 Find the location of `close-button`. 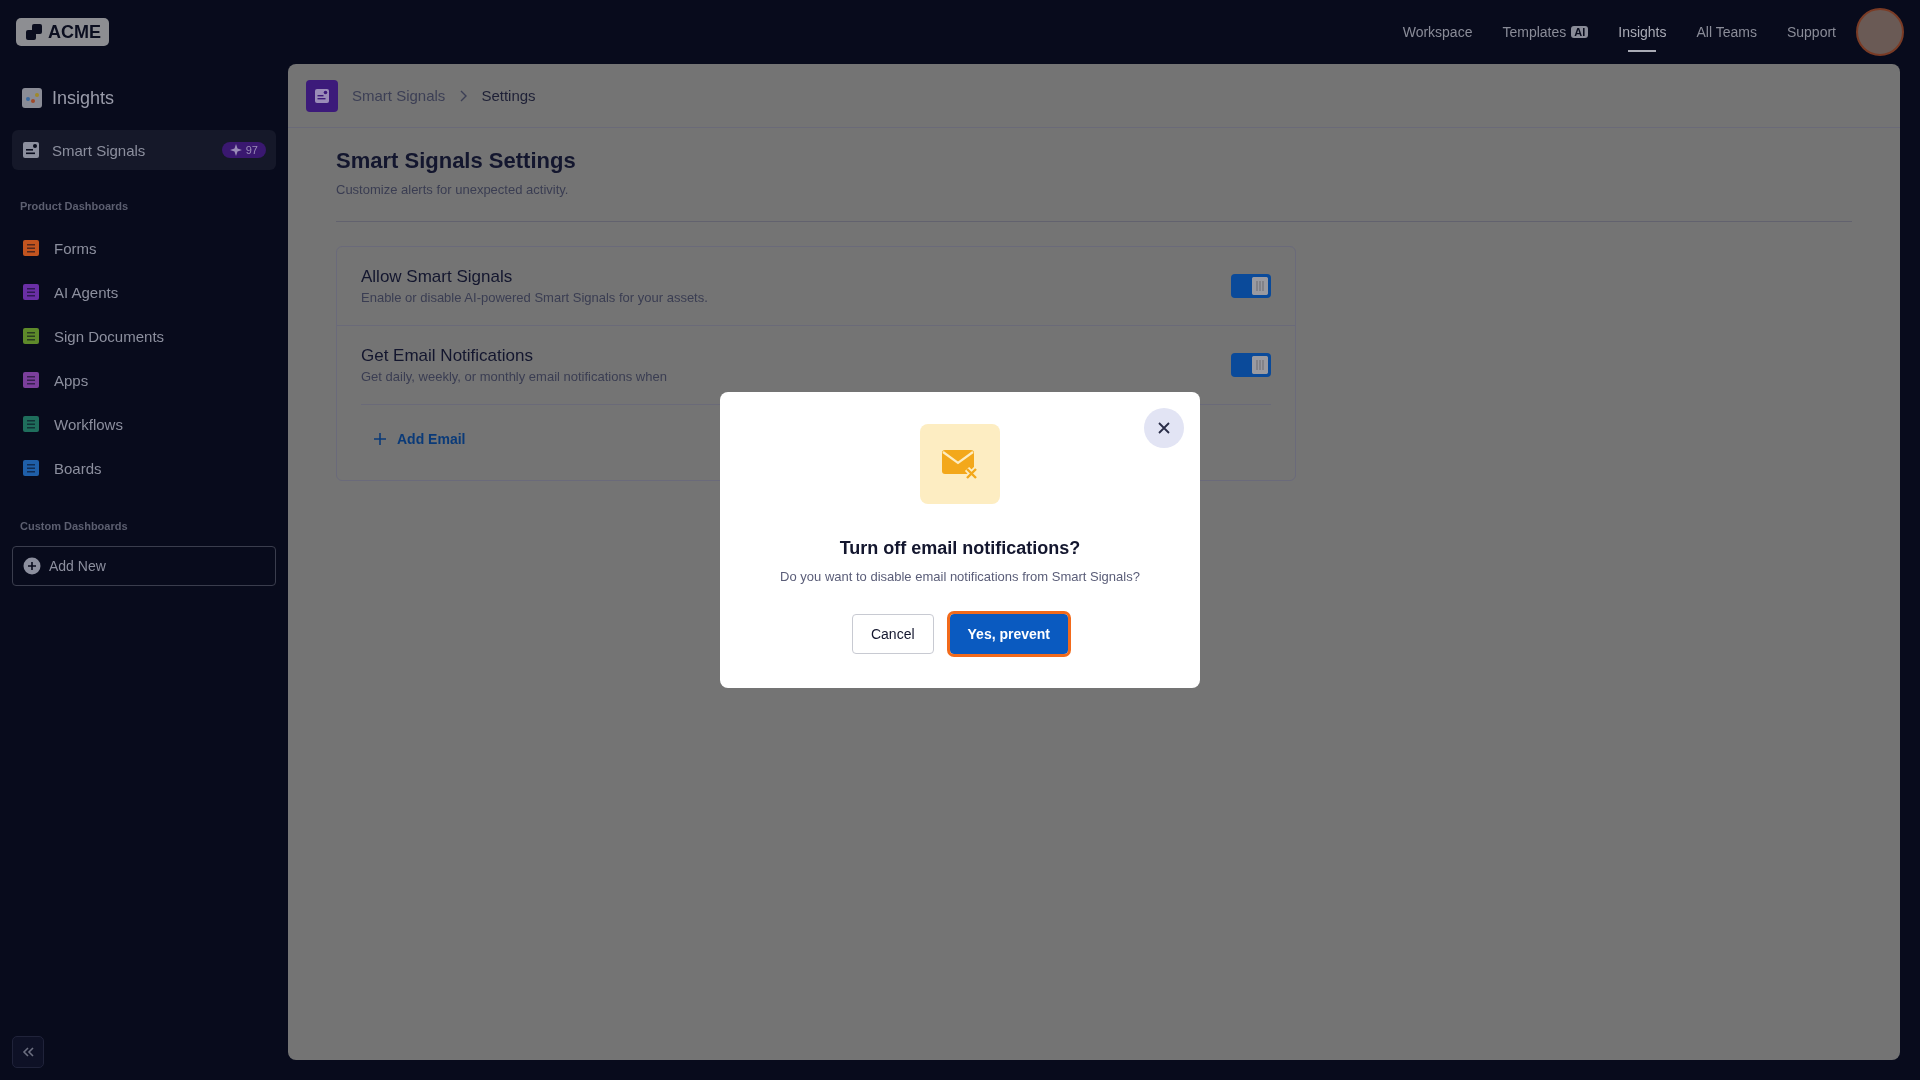

close-button is located at coordinates (1164, 428).